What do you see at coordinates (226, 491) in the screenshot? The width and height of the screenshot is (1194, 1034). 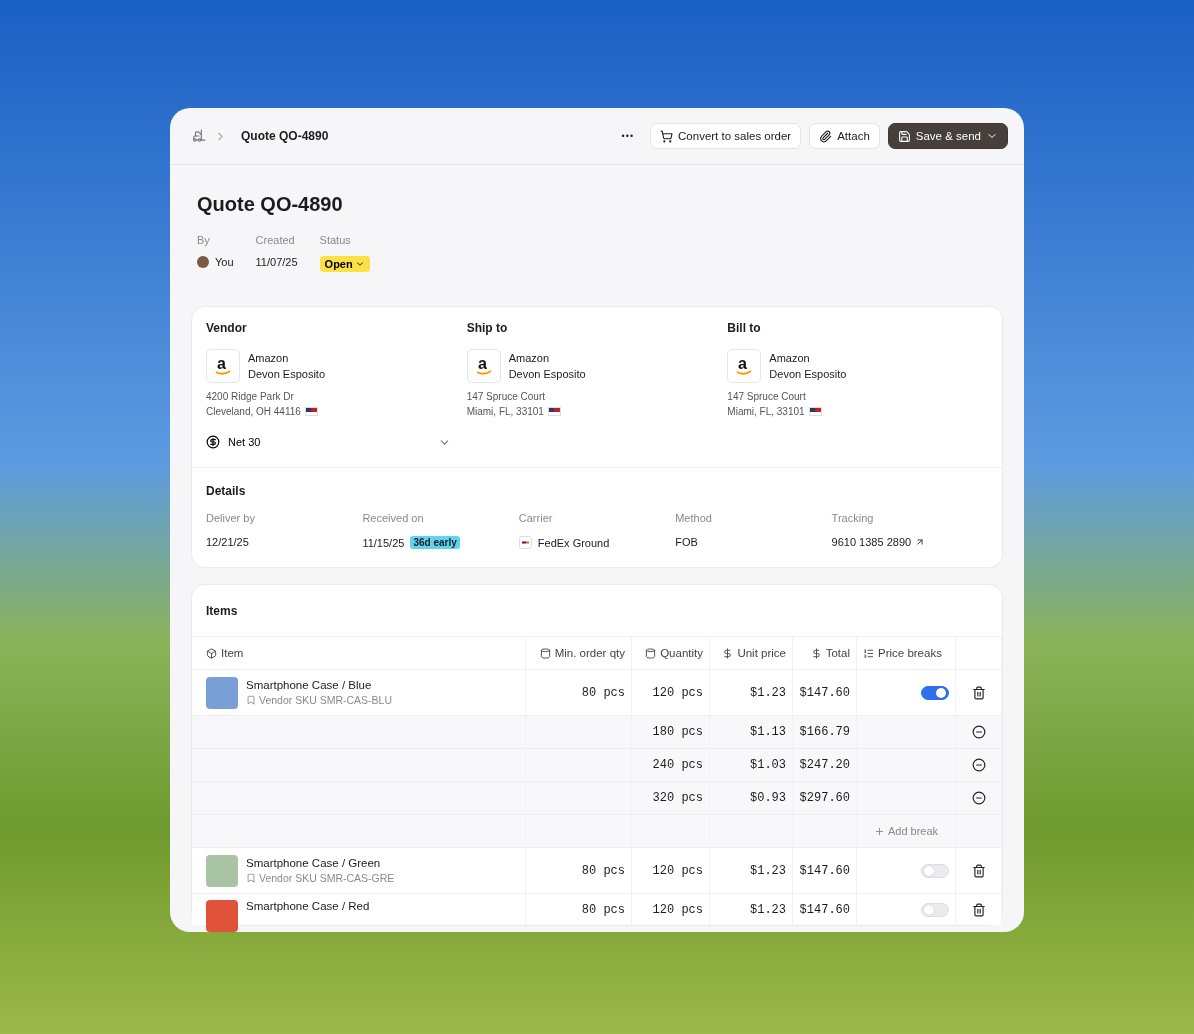 I see `section-heading: Details` at bounding box center [226, 491].